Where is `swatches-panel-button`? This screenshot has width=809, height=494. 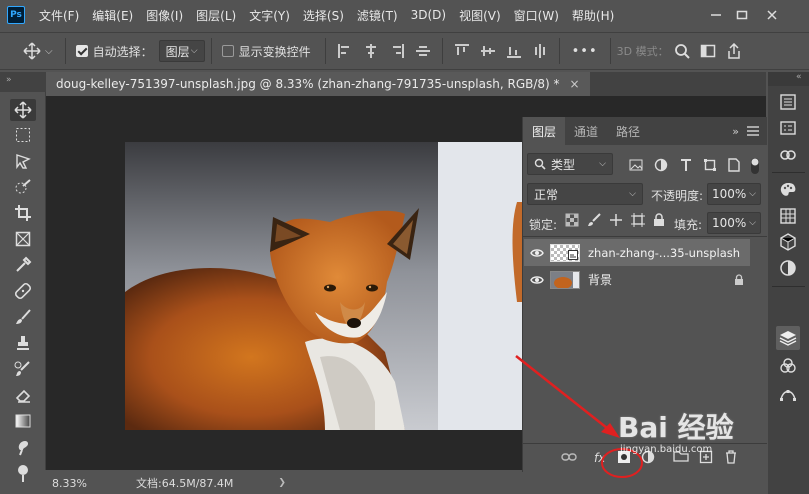 swatches-panel-button is located at coordinates (788, 216).